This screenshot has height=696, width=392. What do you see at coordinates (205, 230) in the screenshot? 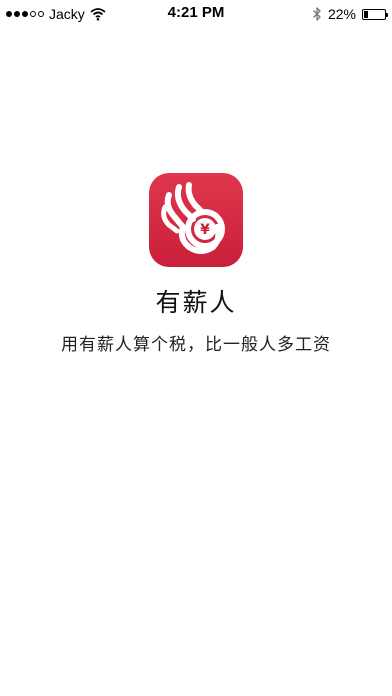
I see `yen-symbol: ¥` at bounding box center [205, 230].